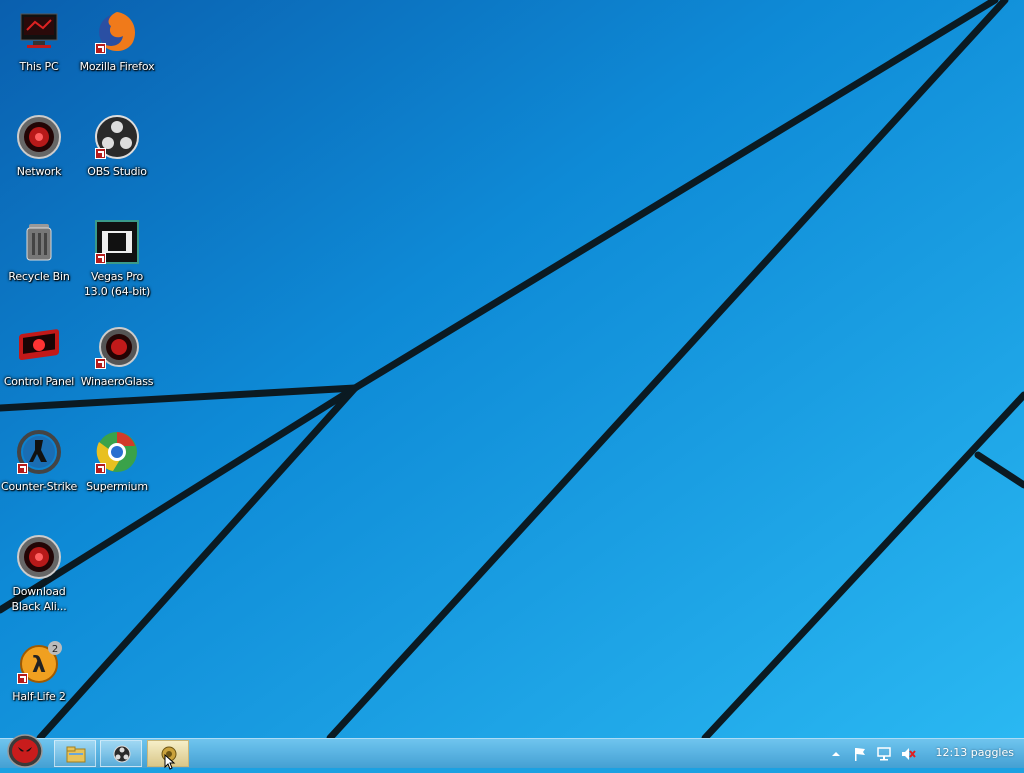  I want to click on desktop-icon-supermium: Supermium, so click(117, 461).